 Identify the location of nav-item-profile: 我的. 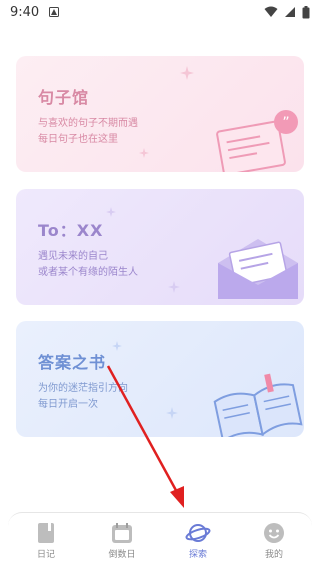
(274, 541).